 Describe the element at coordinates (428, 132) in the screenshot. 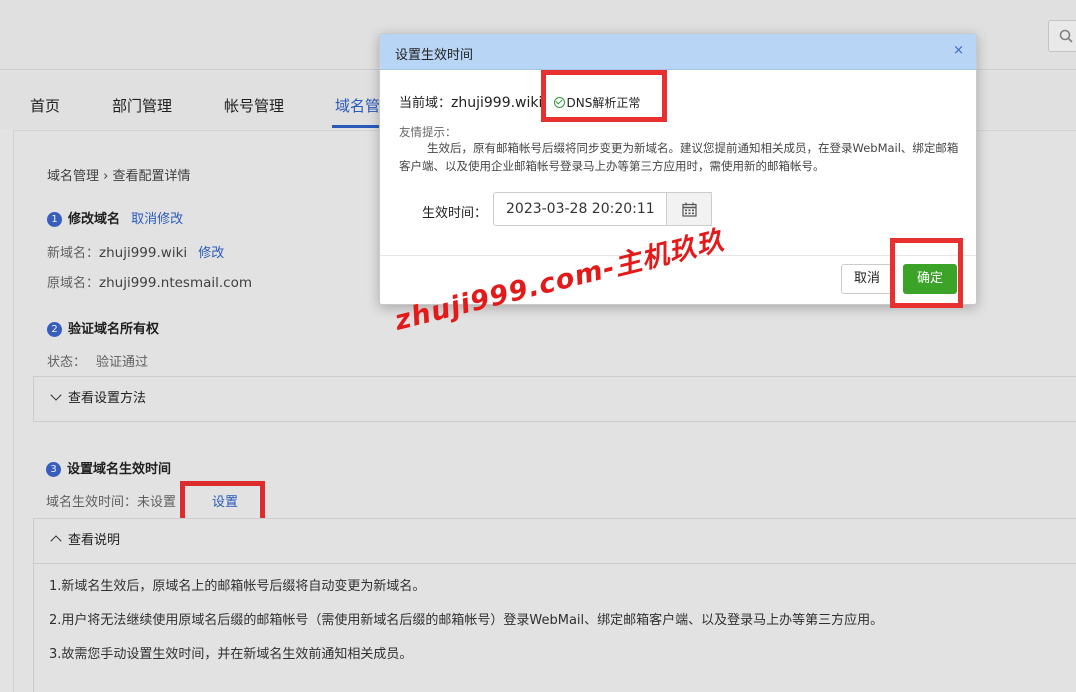

I see `tip-title: 友情提示：` at that location.